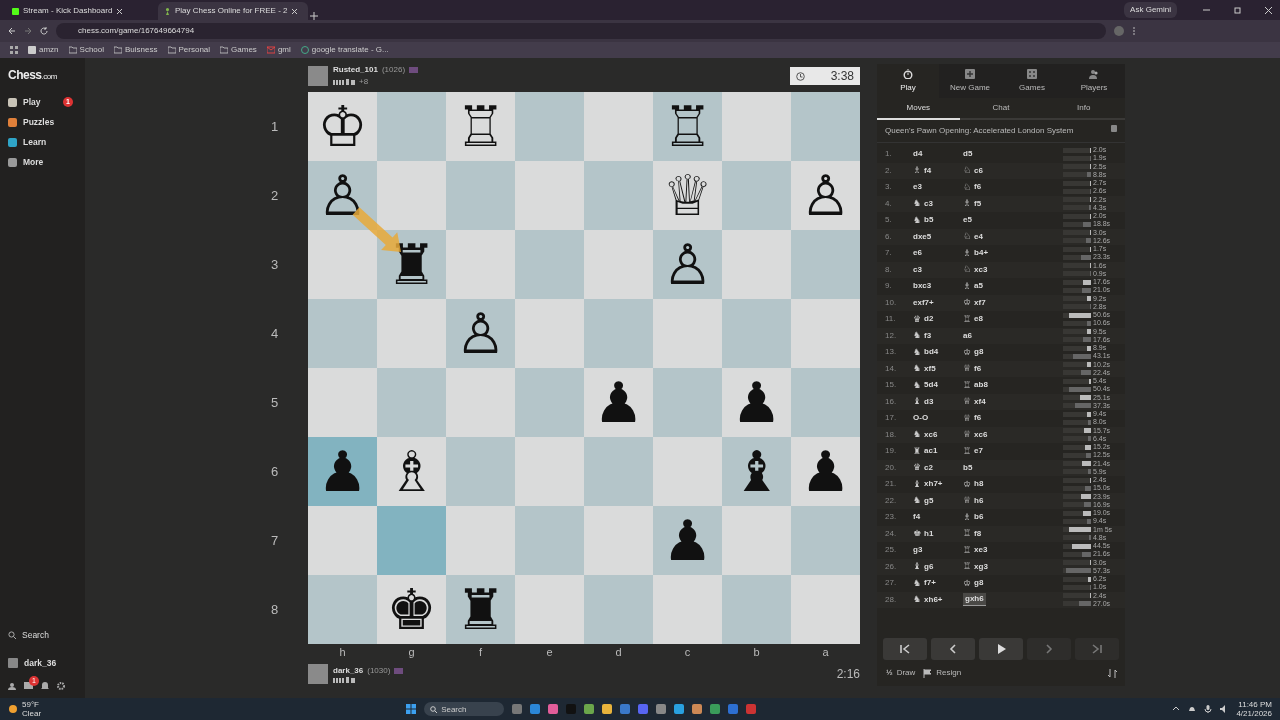  What do you see at coordinates (922, 286) in the screenshot?
I see `move-notation: bxc3` at bounding box center [922, 286].